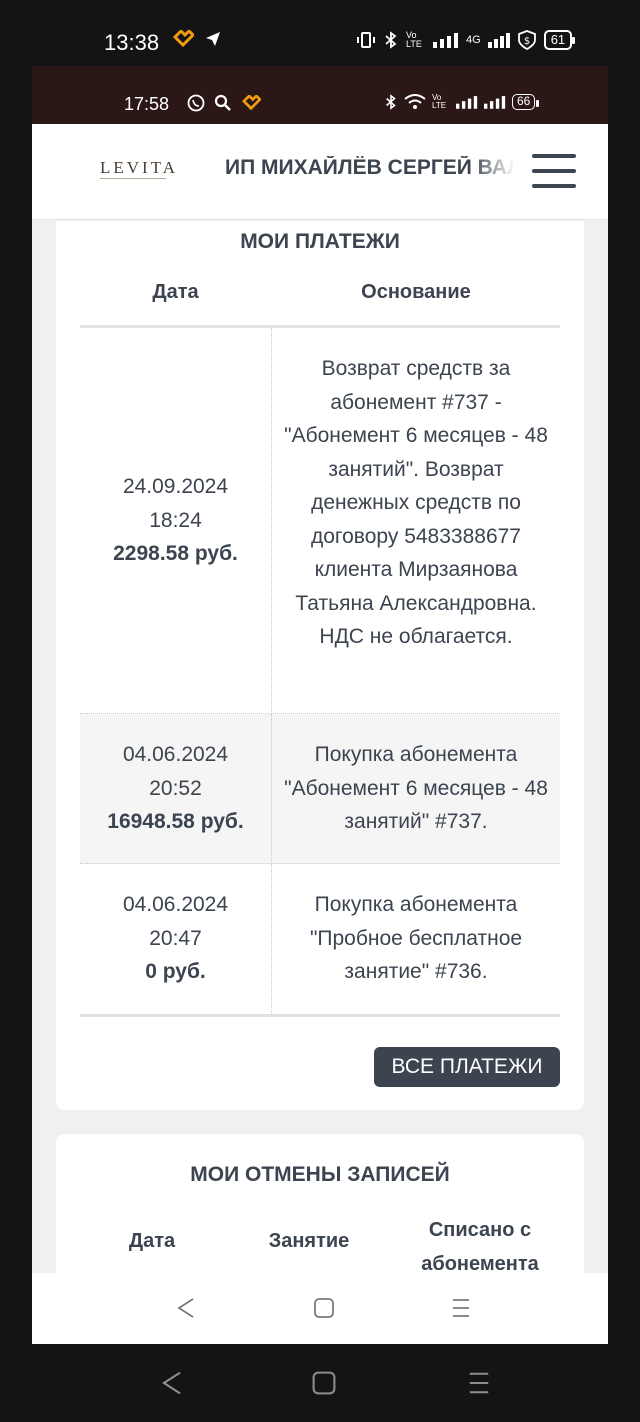 The height and width of the screenshot is (1422, 640). I want to click on shield-dollar-icon: $, so click(526, 40).